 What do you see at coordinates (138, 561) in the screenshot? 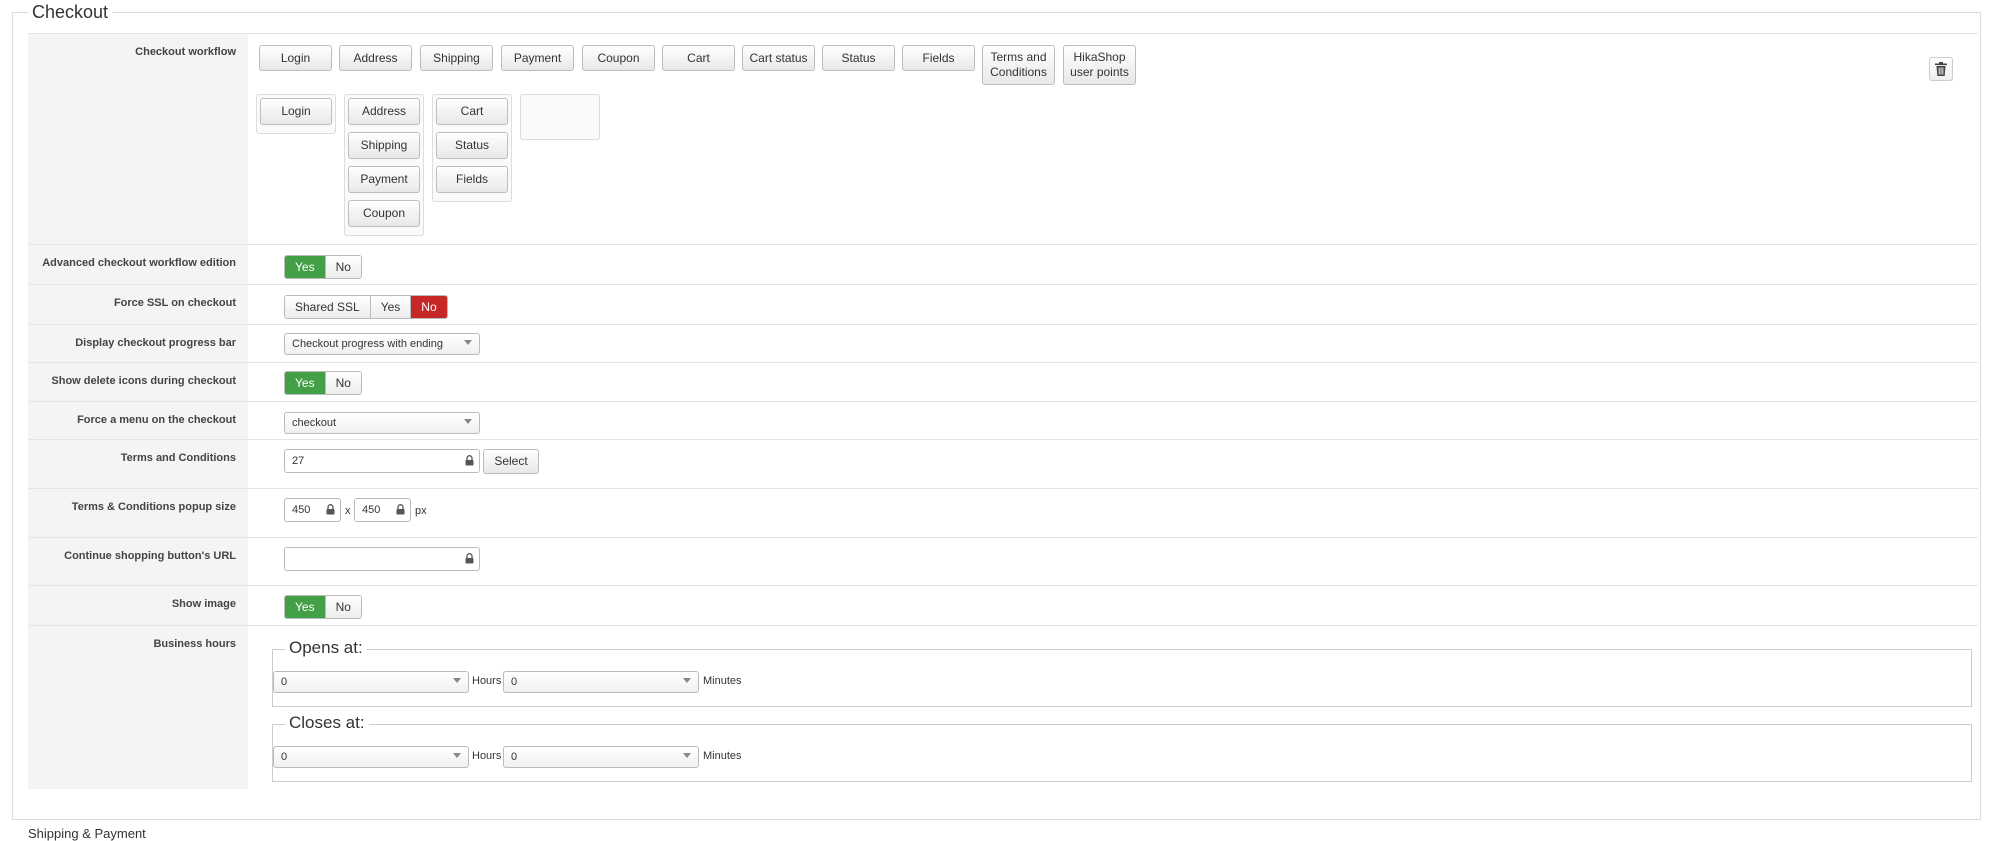
I see `label-continue-url: Continue shopping button's URL` at bounding box center [138, 561].